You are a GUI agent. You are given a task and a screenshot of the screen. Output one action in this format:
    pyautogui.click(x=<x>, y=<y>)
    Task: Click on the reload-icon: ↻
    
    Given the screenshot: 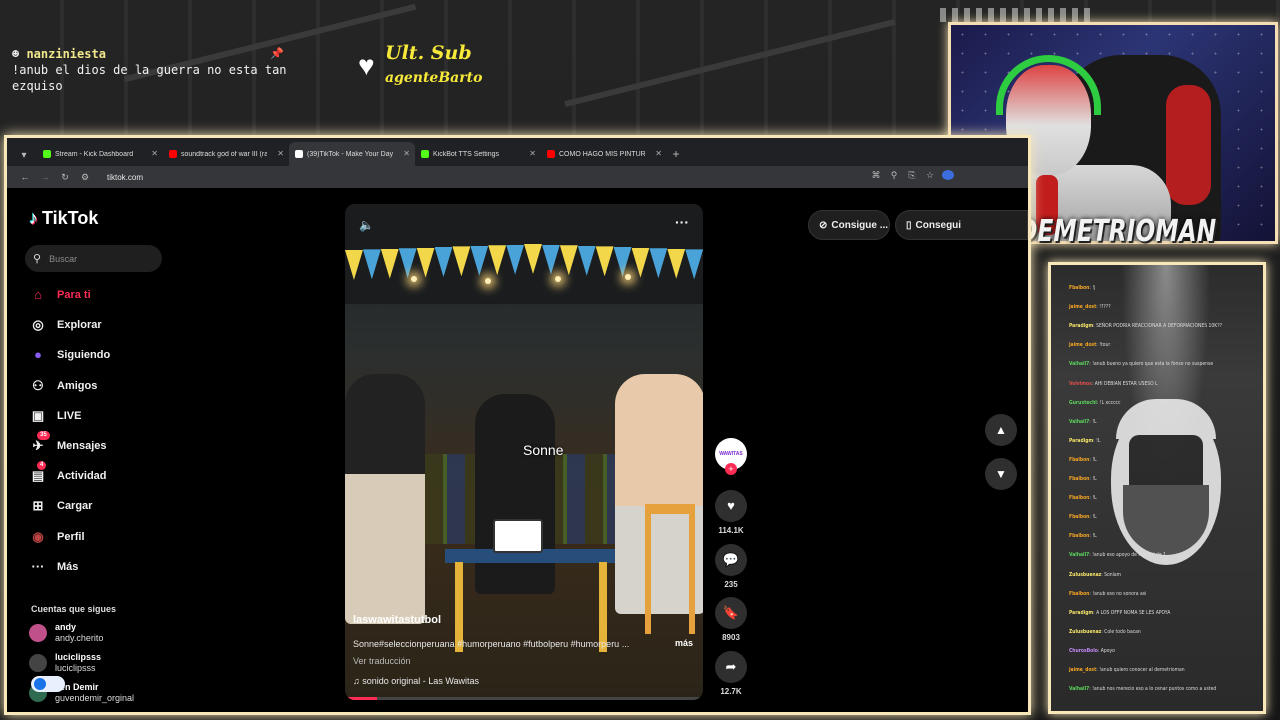 What is the action you would take?
    pyautogui.click(x=65, y=177)
    